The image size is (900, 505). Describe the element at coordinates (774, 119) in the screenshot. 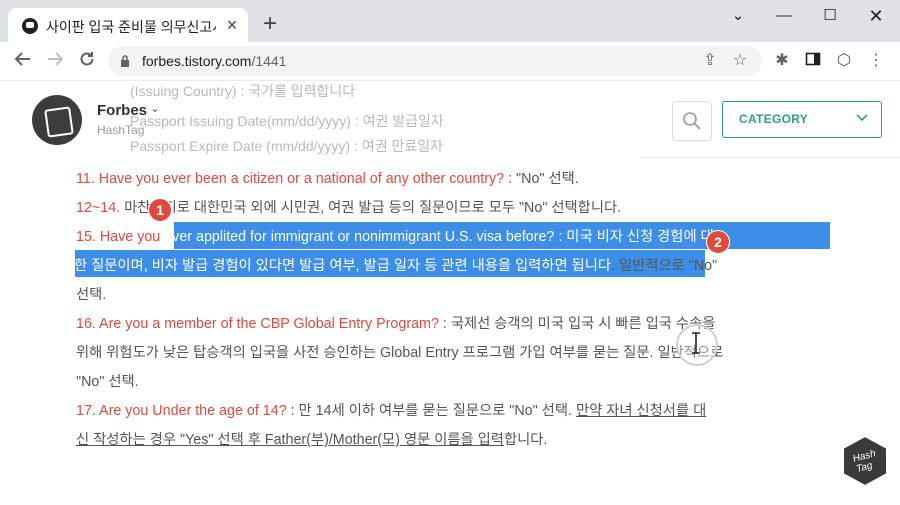

I see `category-label: CATEGORY` at that location.